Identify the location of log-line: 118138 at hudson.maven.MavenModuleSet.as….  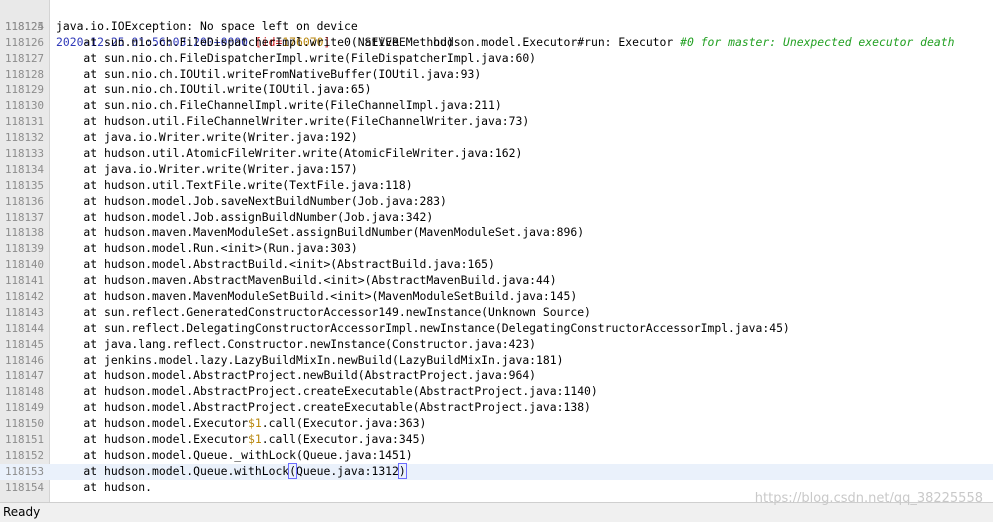
(496, 233).